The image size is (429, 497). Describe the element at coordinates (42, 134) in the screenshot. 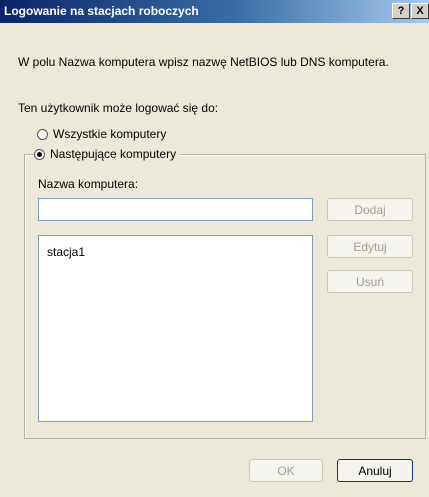

I see `radio-icon` at that location.